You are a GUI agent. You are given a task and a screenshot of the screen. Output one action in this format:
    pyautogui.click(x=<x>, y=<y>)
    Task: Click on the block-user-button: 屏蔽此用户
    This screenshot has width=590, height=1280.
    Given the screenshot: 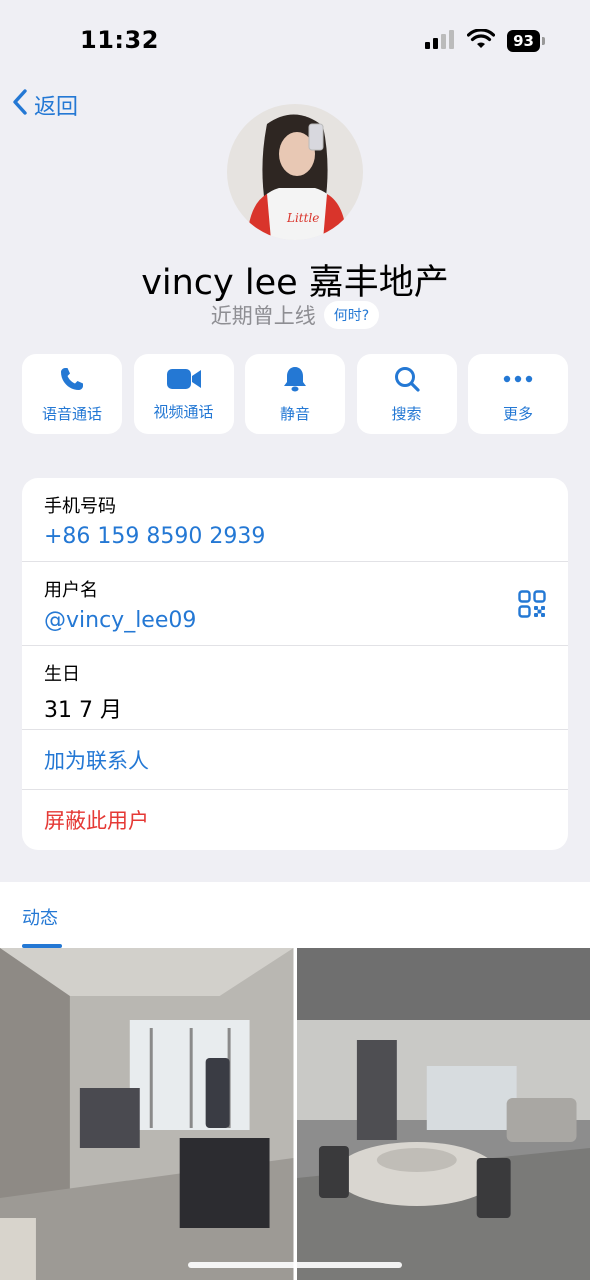 What is the action you would take?
    pyautogui.click(x=96, y=820)
    